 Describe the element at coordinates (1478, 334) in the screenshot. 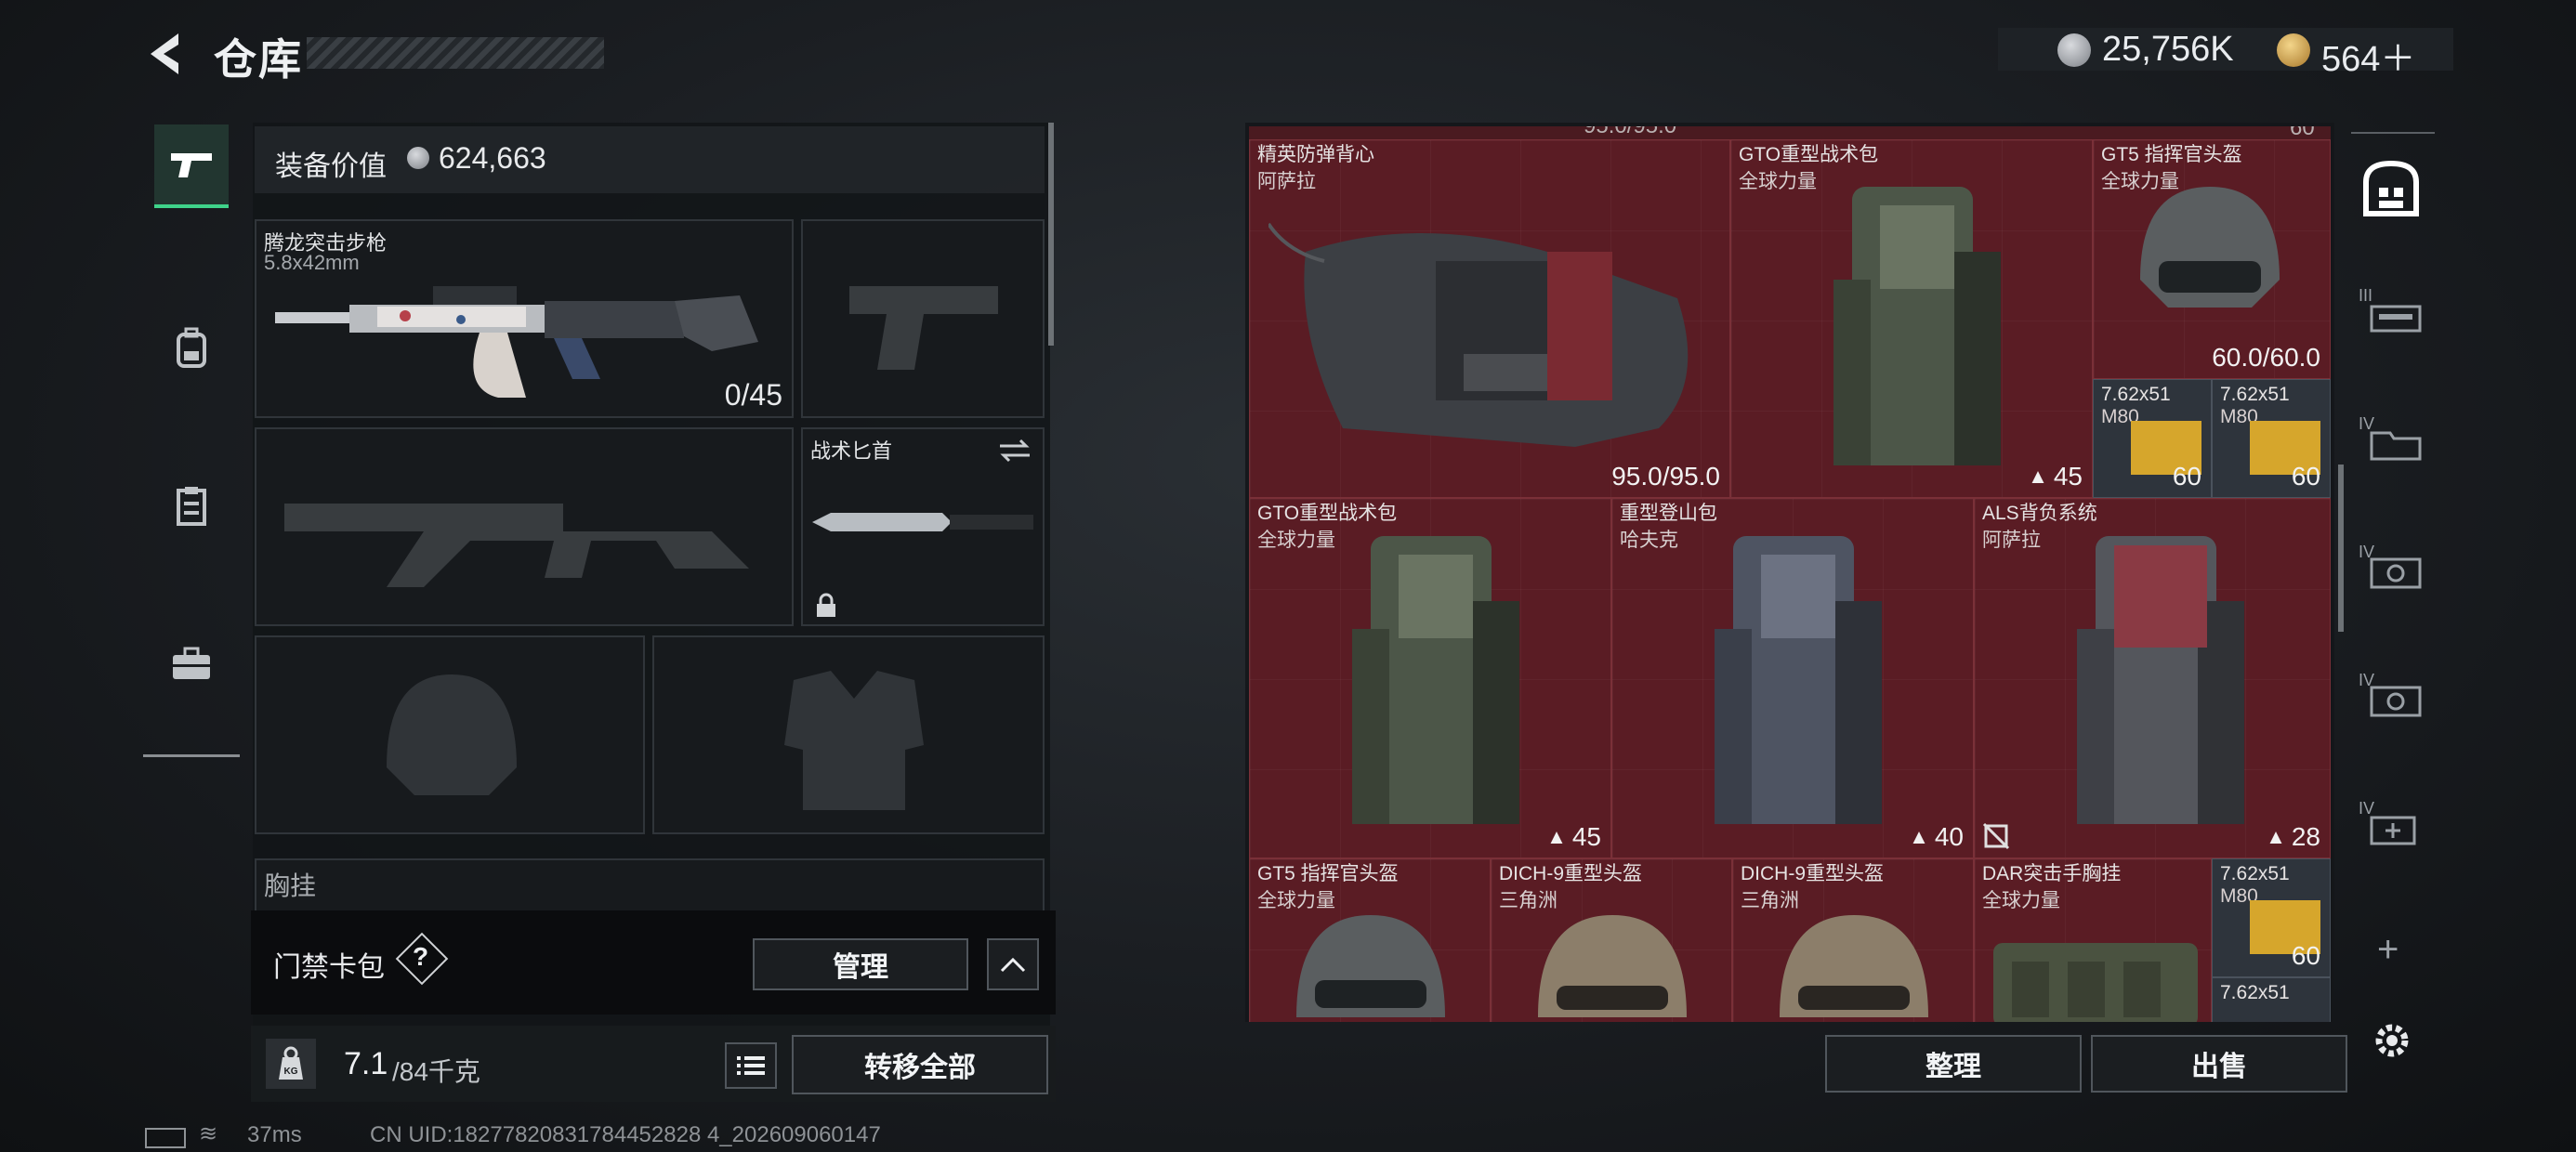

I see `vest-image` at that location.